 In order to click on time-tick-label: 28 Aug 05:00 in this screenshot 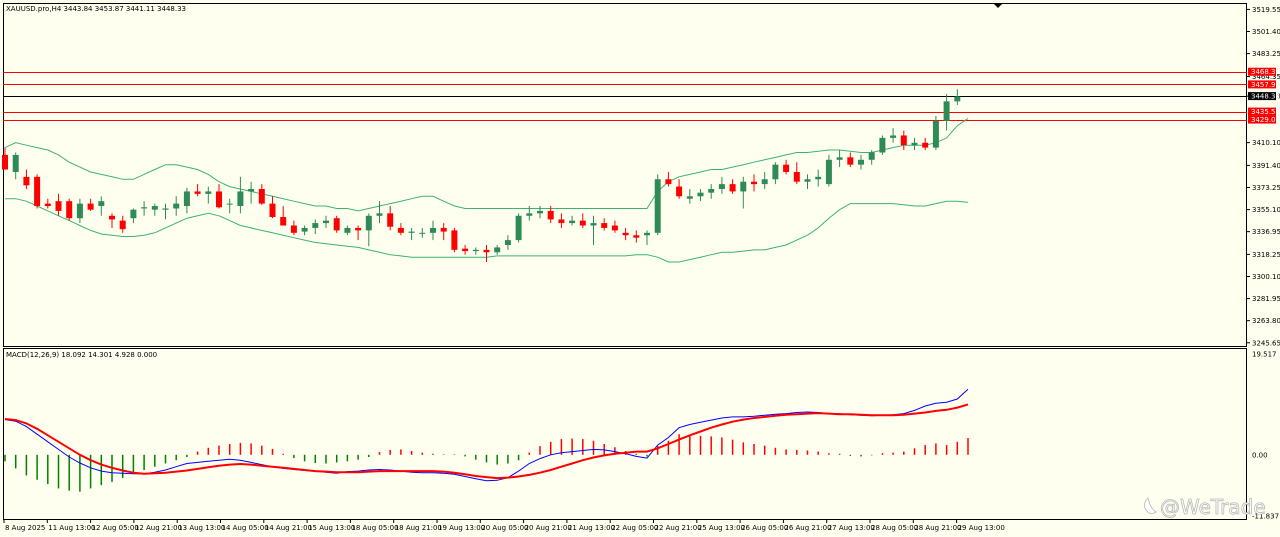, I will do `click(894, 528)`.